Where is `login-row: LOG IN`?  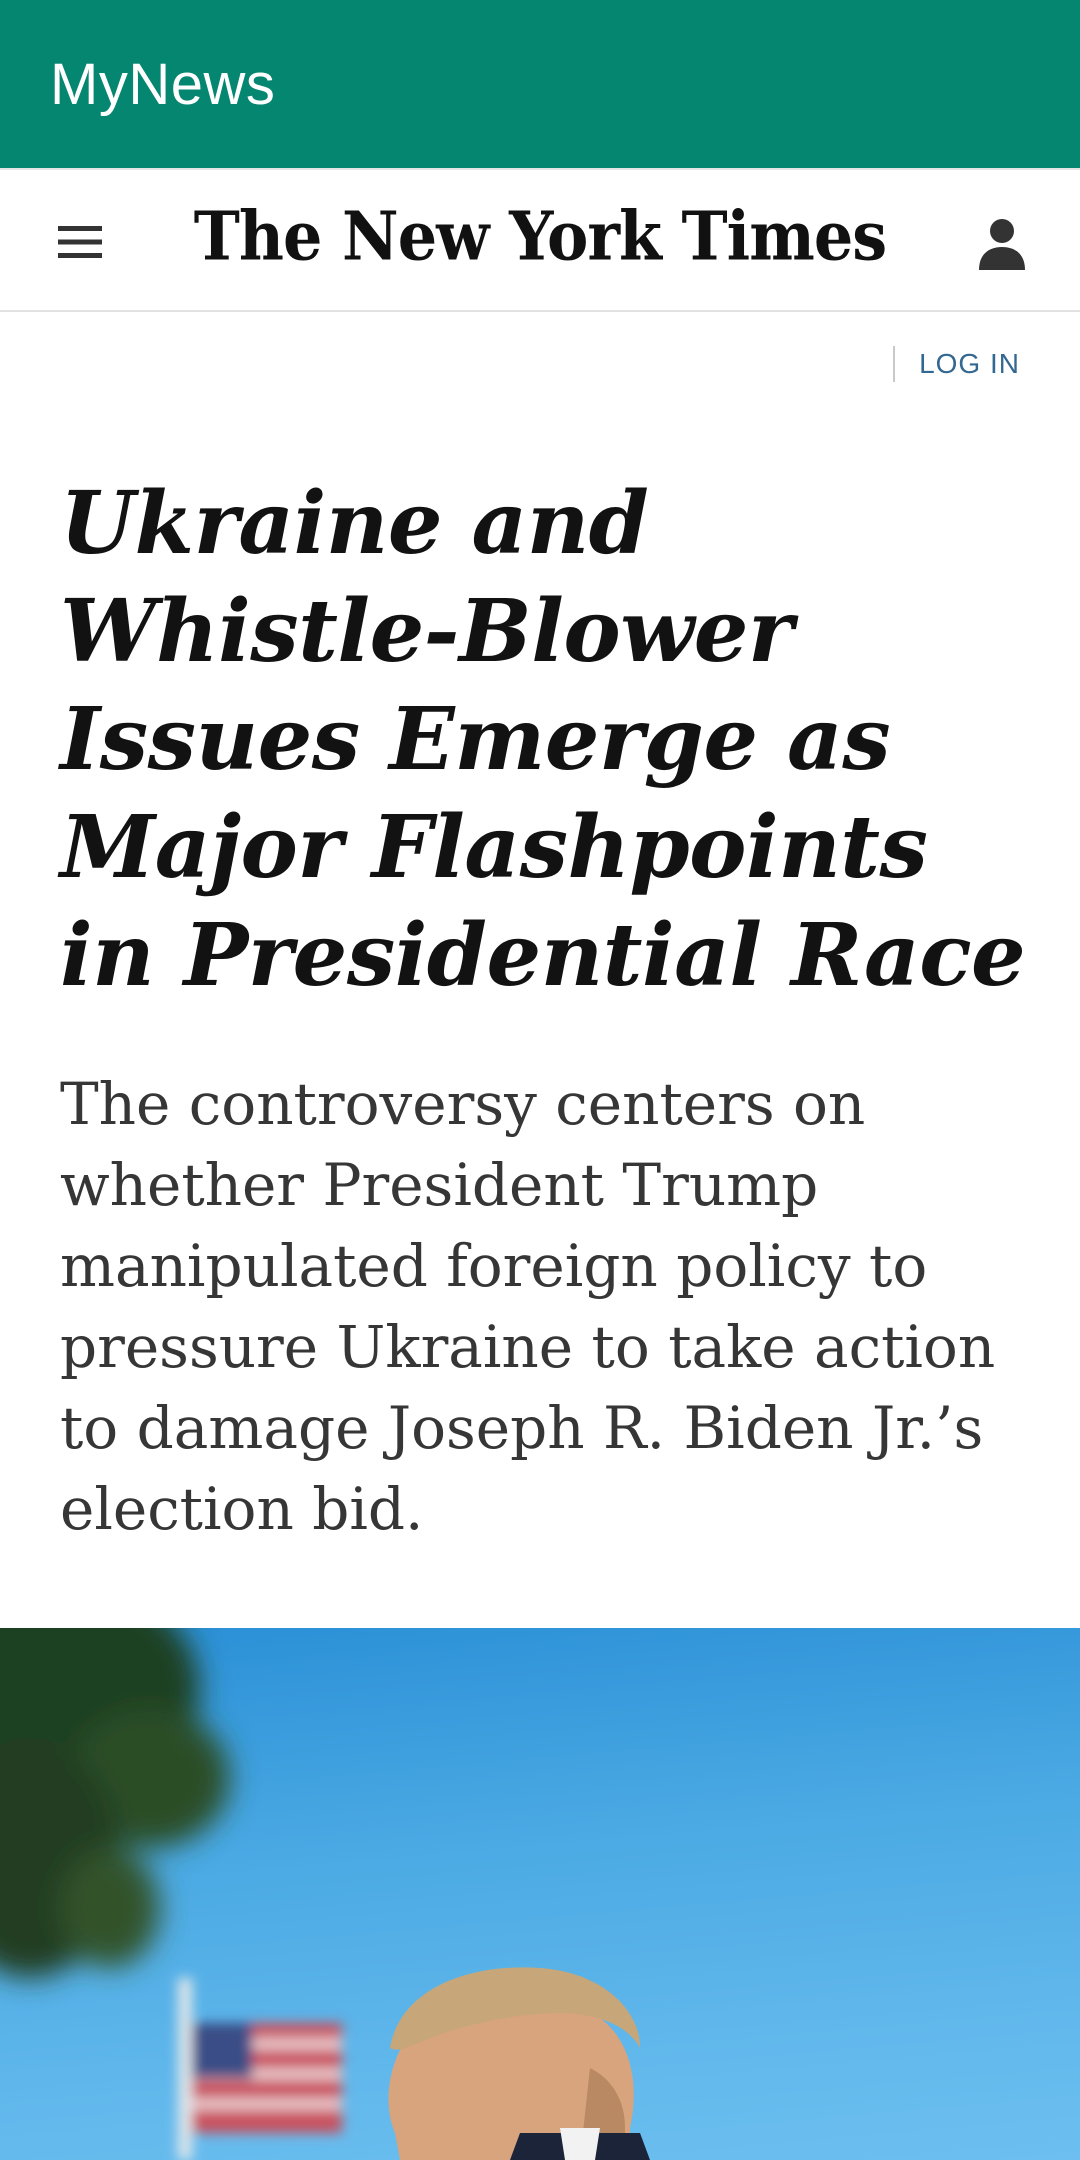 login-row: LOG IN is located at coordinates (956, 364).